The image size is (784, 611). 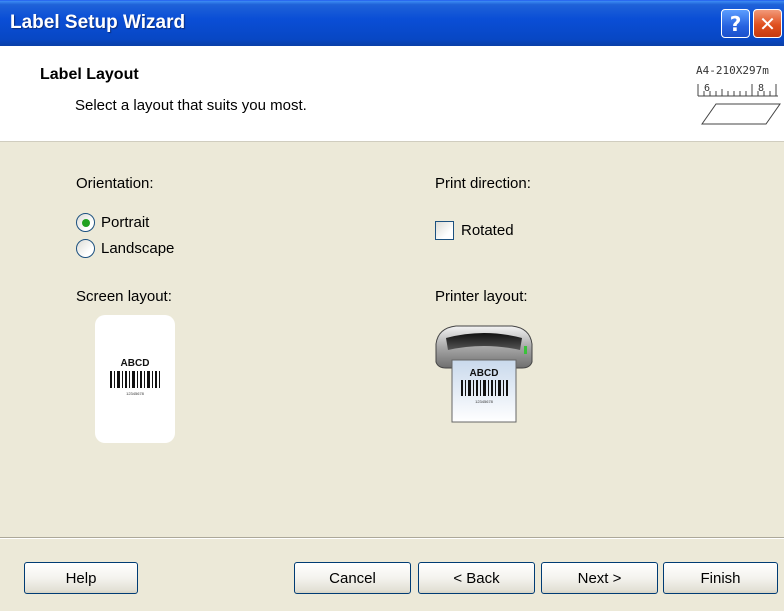 What do you see at coordinates (484, 401) in the screenshot?
I see `printer-sample-number: 12345678` at bounding box center [484, 401].